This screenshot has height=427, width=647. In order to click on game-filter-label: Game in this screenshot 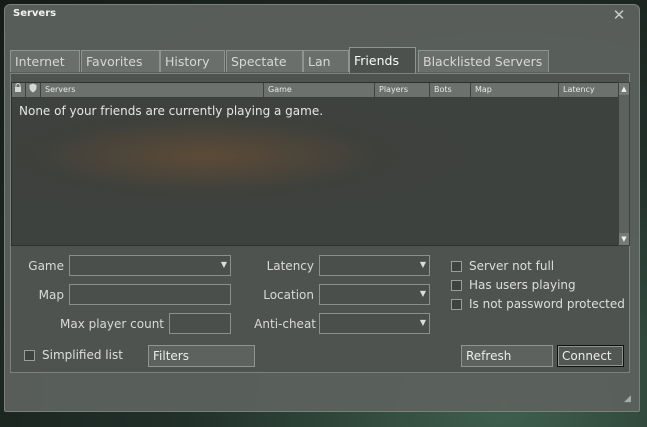, I will do `click(46, 266)`.